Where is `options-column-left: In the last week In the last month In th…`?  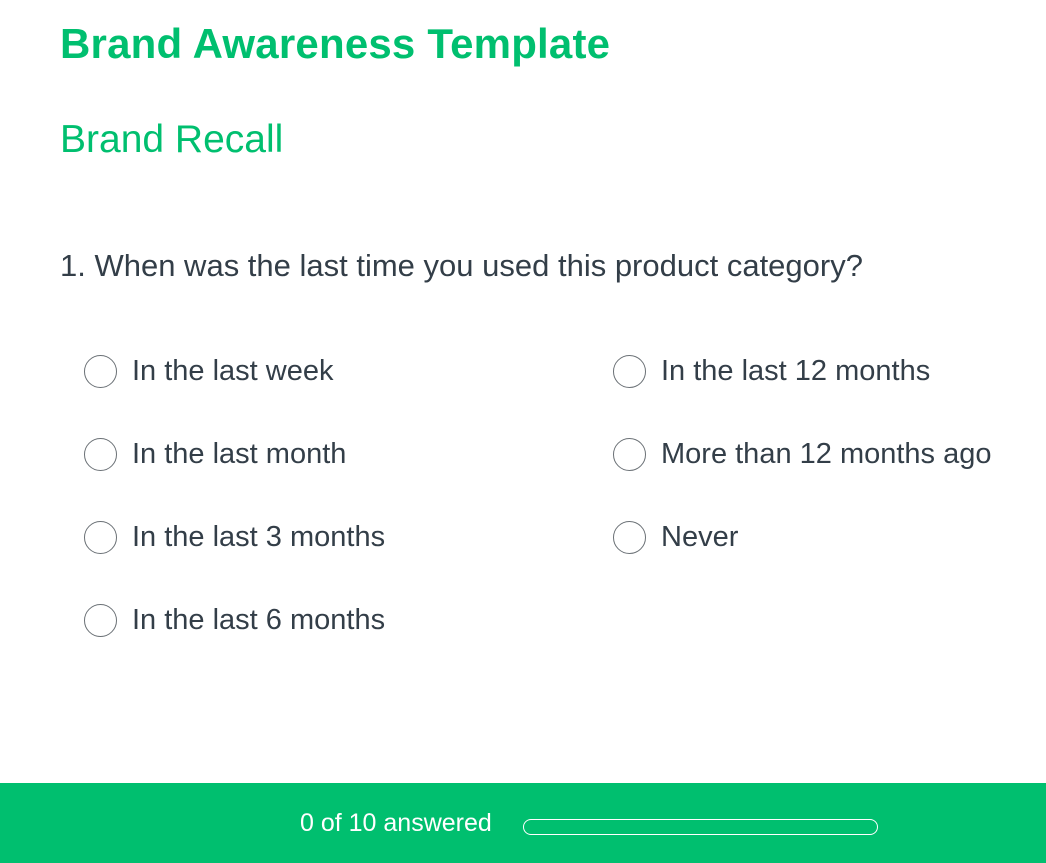
options-column-left: In the last week In the last month In th… is located at coordinates (234, 518).